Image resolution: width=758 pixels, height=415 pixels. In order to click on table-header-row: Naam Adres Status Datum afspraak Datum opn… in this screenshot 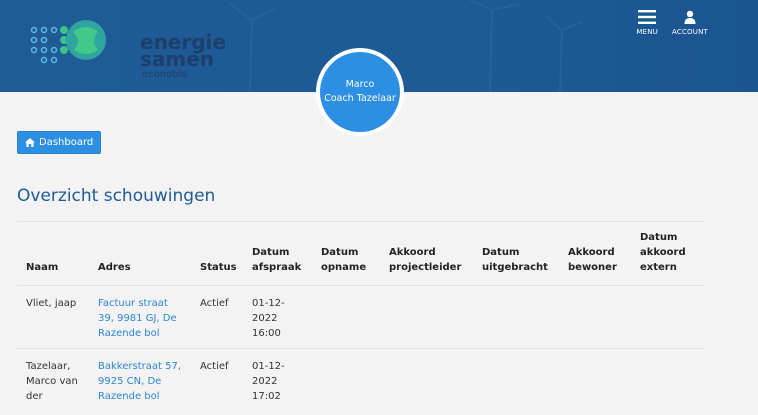, I will do `click(360, 253)`.